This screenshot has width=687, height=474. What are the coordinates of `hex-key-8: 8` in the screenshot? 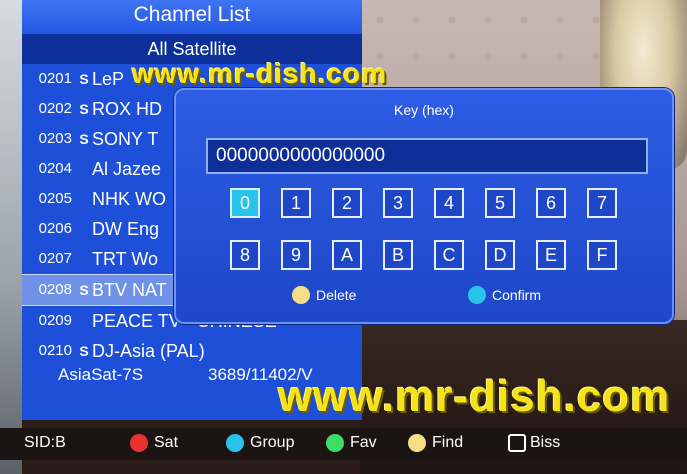 It's located at (245, 255).